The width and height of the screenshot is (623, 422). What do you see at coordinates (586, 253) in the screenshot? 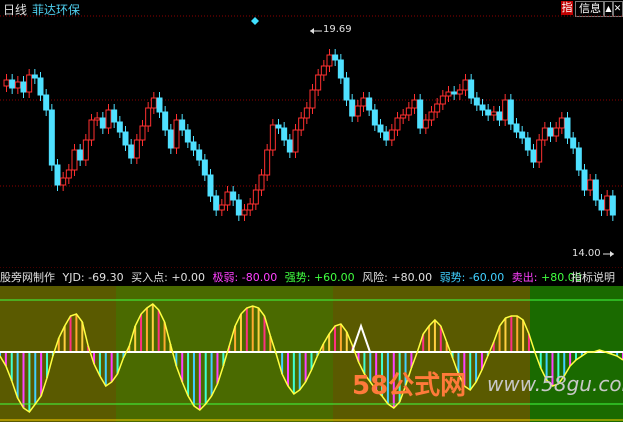
I see `low-price-label: 14.00` at bounding box center [586, 253].